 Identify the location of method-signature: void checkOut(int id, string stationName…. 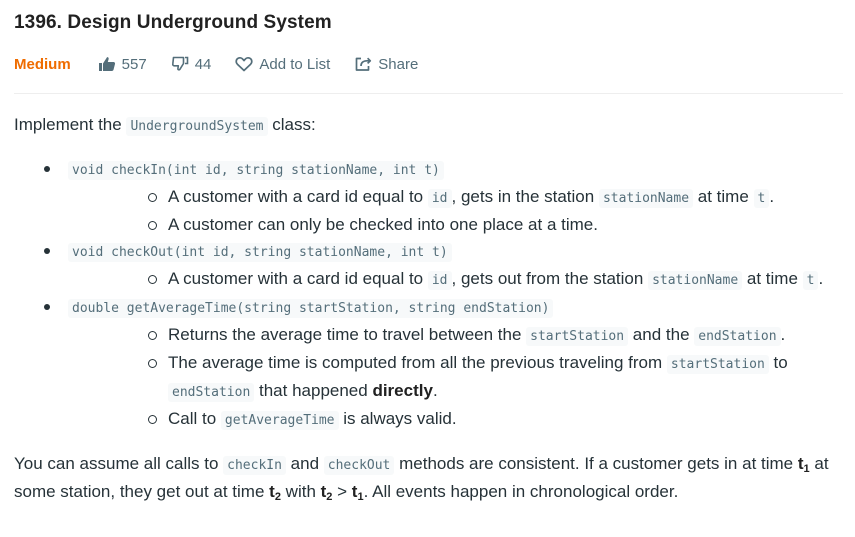
(260, 252).